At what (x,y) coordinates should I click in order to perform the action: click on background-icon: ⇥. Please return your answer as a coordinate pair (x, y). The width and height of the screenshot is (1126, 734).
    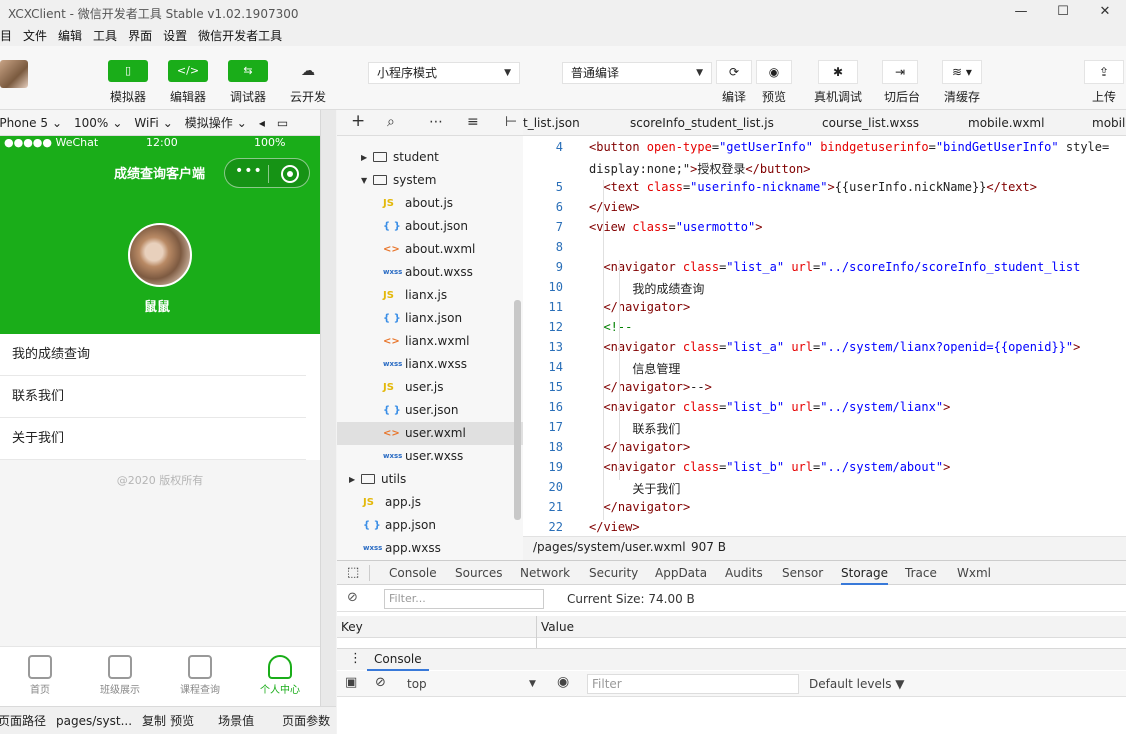
    Looking at the image, I should click on (900, 72).